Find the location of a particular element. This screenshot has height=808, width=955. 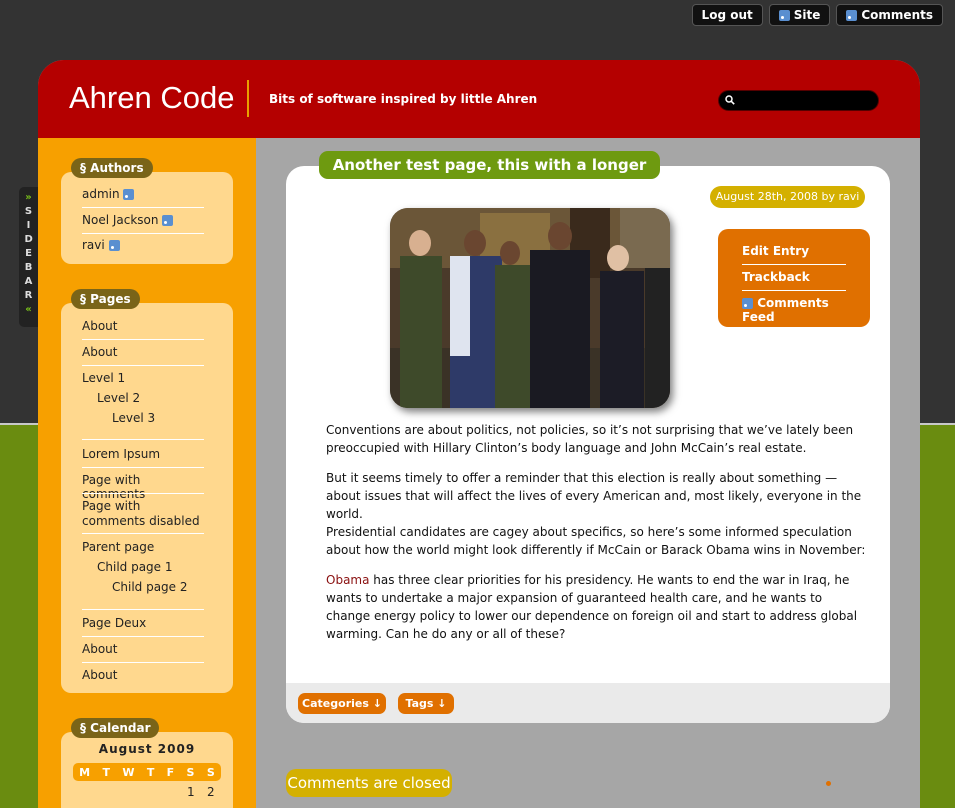

page-link: Page with comments is located at coordinates (143, 487).